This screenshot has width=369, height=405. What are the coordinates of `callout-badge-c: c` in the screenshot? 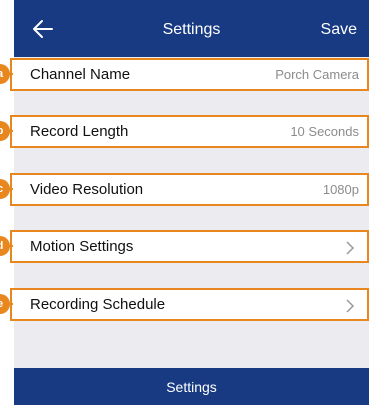 It's located at (5, 189).